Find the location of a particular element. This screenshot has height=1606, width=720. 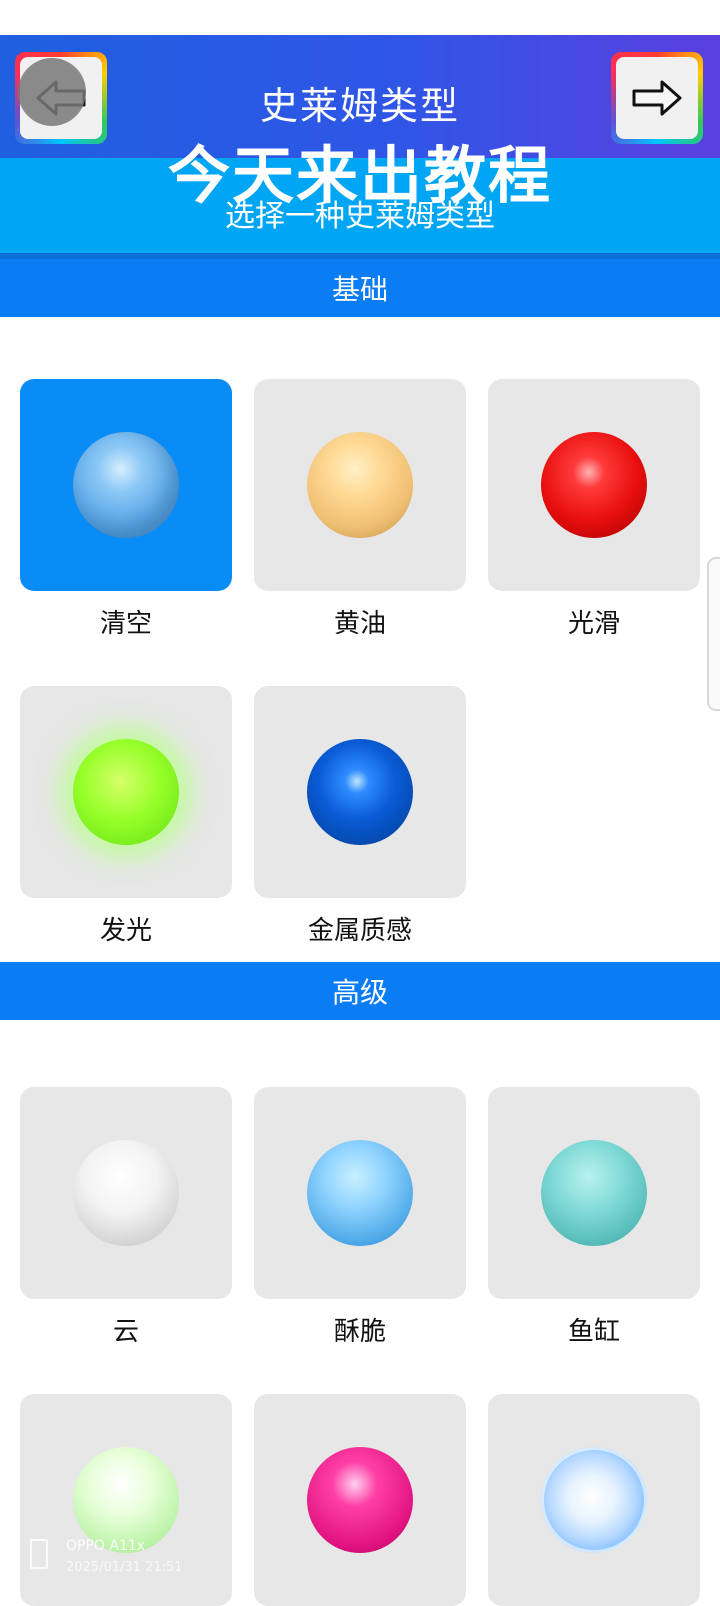

slime-type-crunchy is located at coordinates (360, 1193).